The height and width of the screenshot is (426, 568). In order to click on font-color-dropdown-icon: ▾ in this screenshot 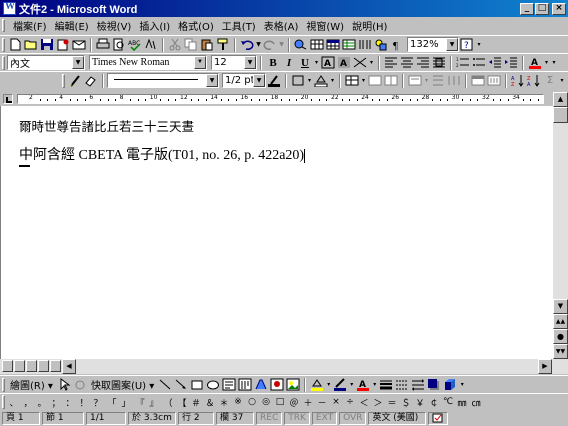, I will do `click(546, 62)`.